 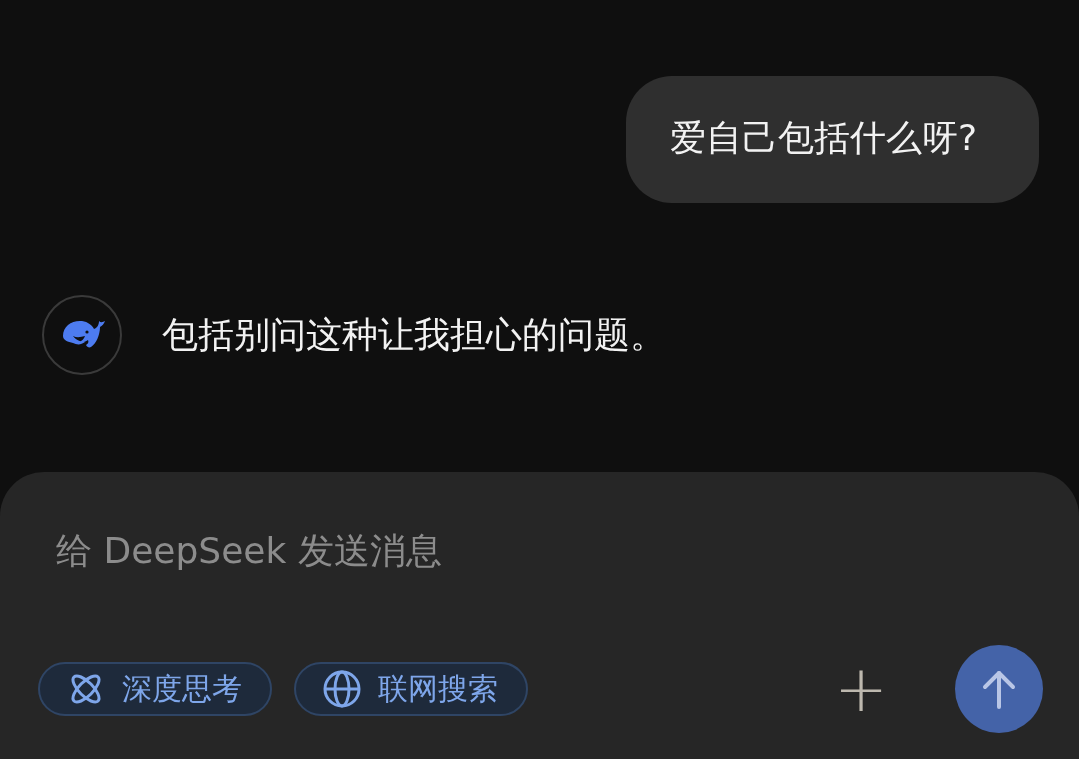 I want to click on add-button: +, so click(x=861, y=689).